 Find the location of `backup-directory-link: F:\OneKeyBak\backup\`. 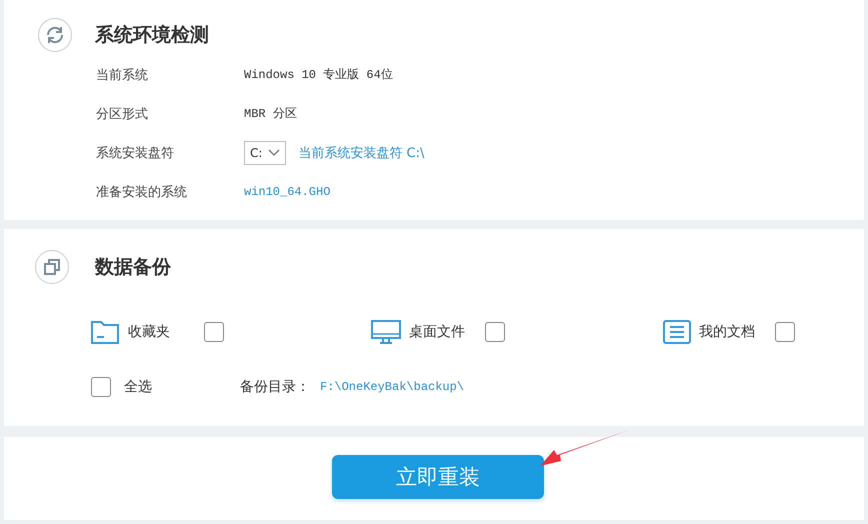

backup-directory-link: F:\OneKeyBak\backup\ is located at coordinates (392, 387).